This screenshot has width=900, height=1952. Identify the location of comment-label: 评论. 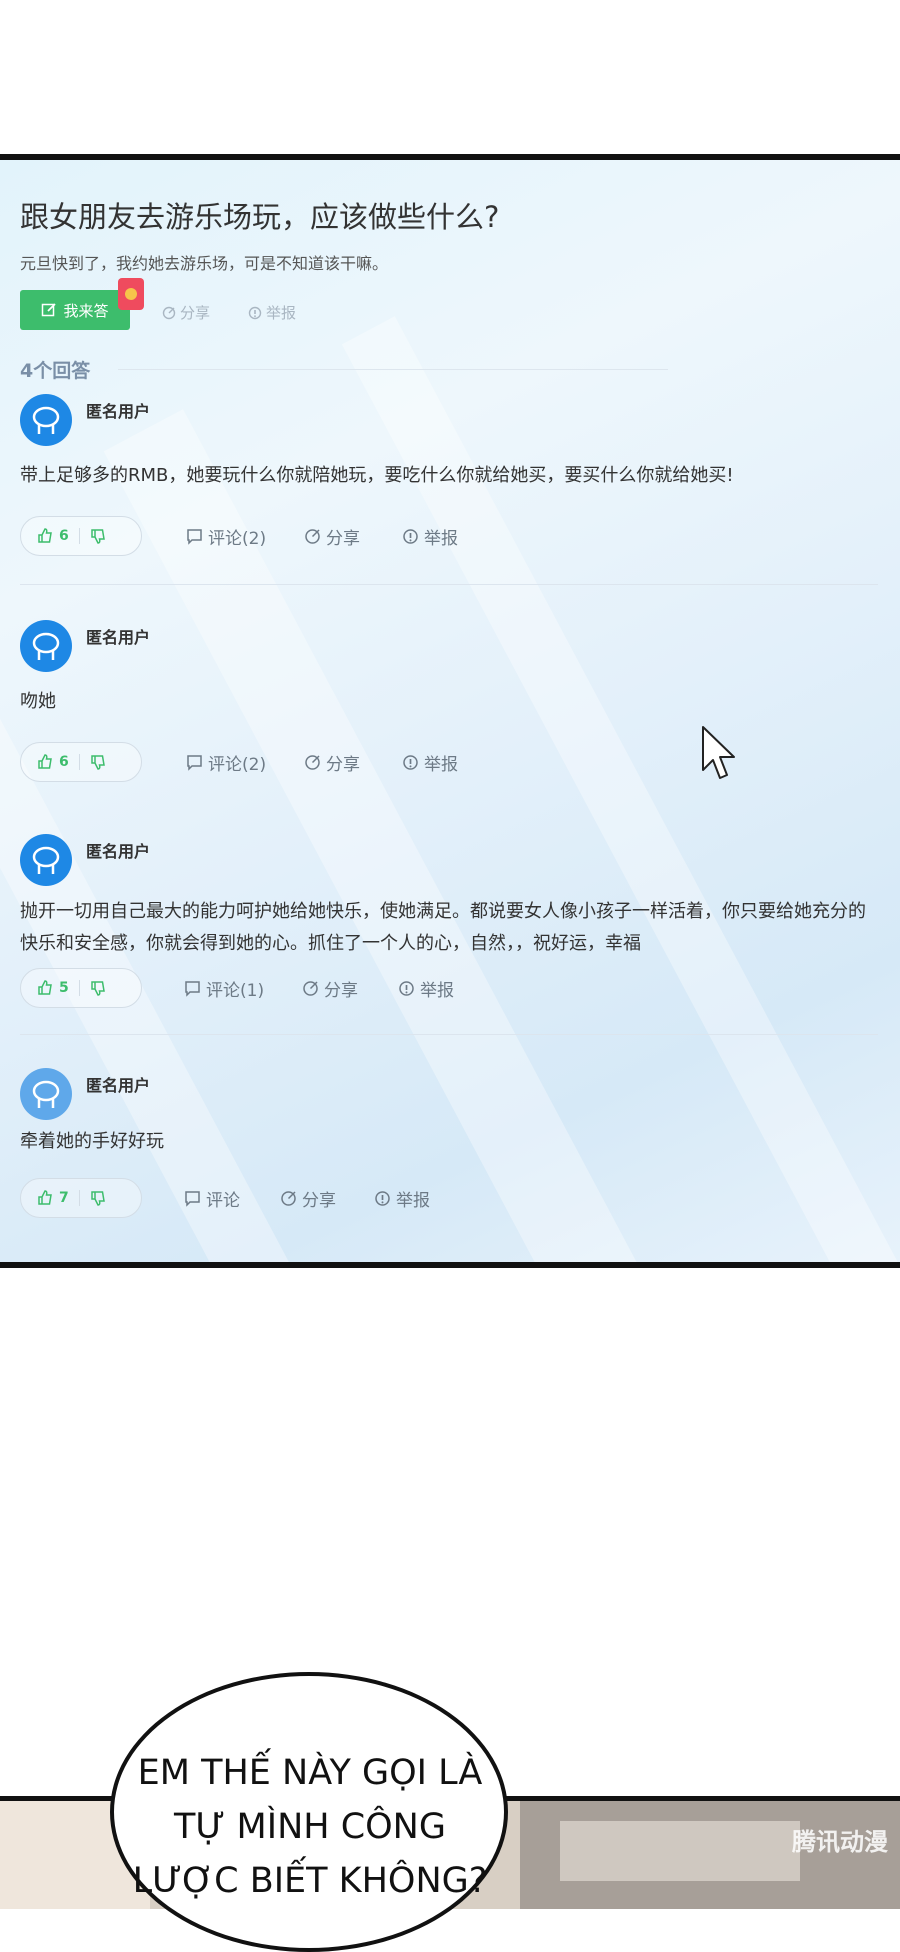
(223, 1201).